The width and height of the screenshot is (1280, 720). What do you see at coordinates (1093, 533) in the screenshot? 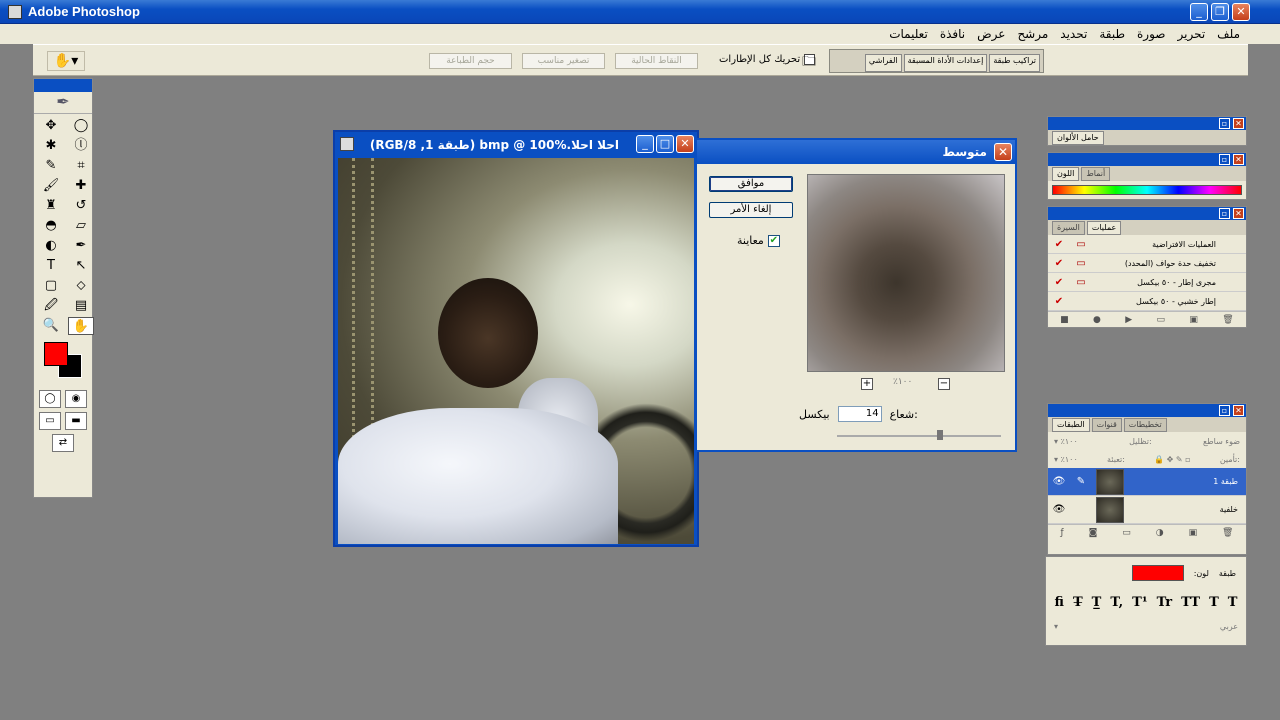
I see `layer-mask-icon: ◙` at bounding box center [1093, 533].